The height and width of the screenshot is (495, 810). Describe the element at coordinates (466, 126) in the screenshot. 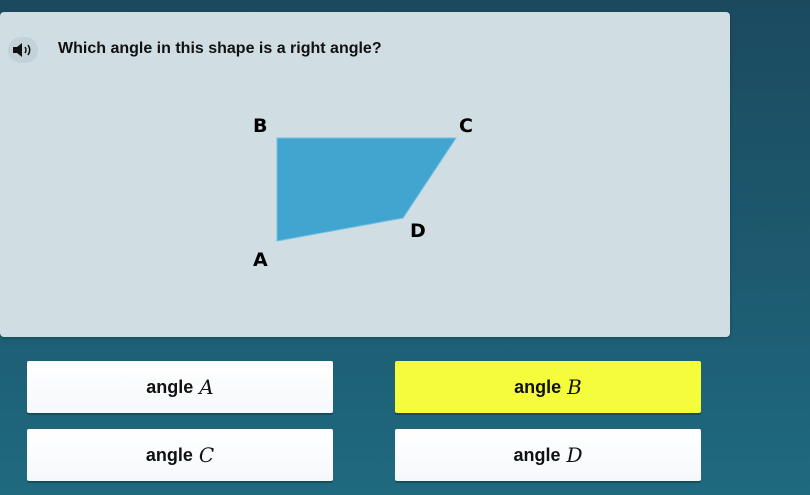

I see `vertex-label-c: C` at that location.